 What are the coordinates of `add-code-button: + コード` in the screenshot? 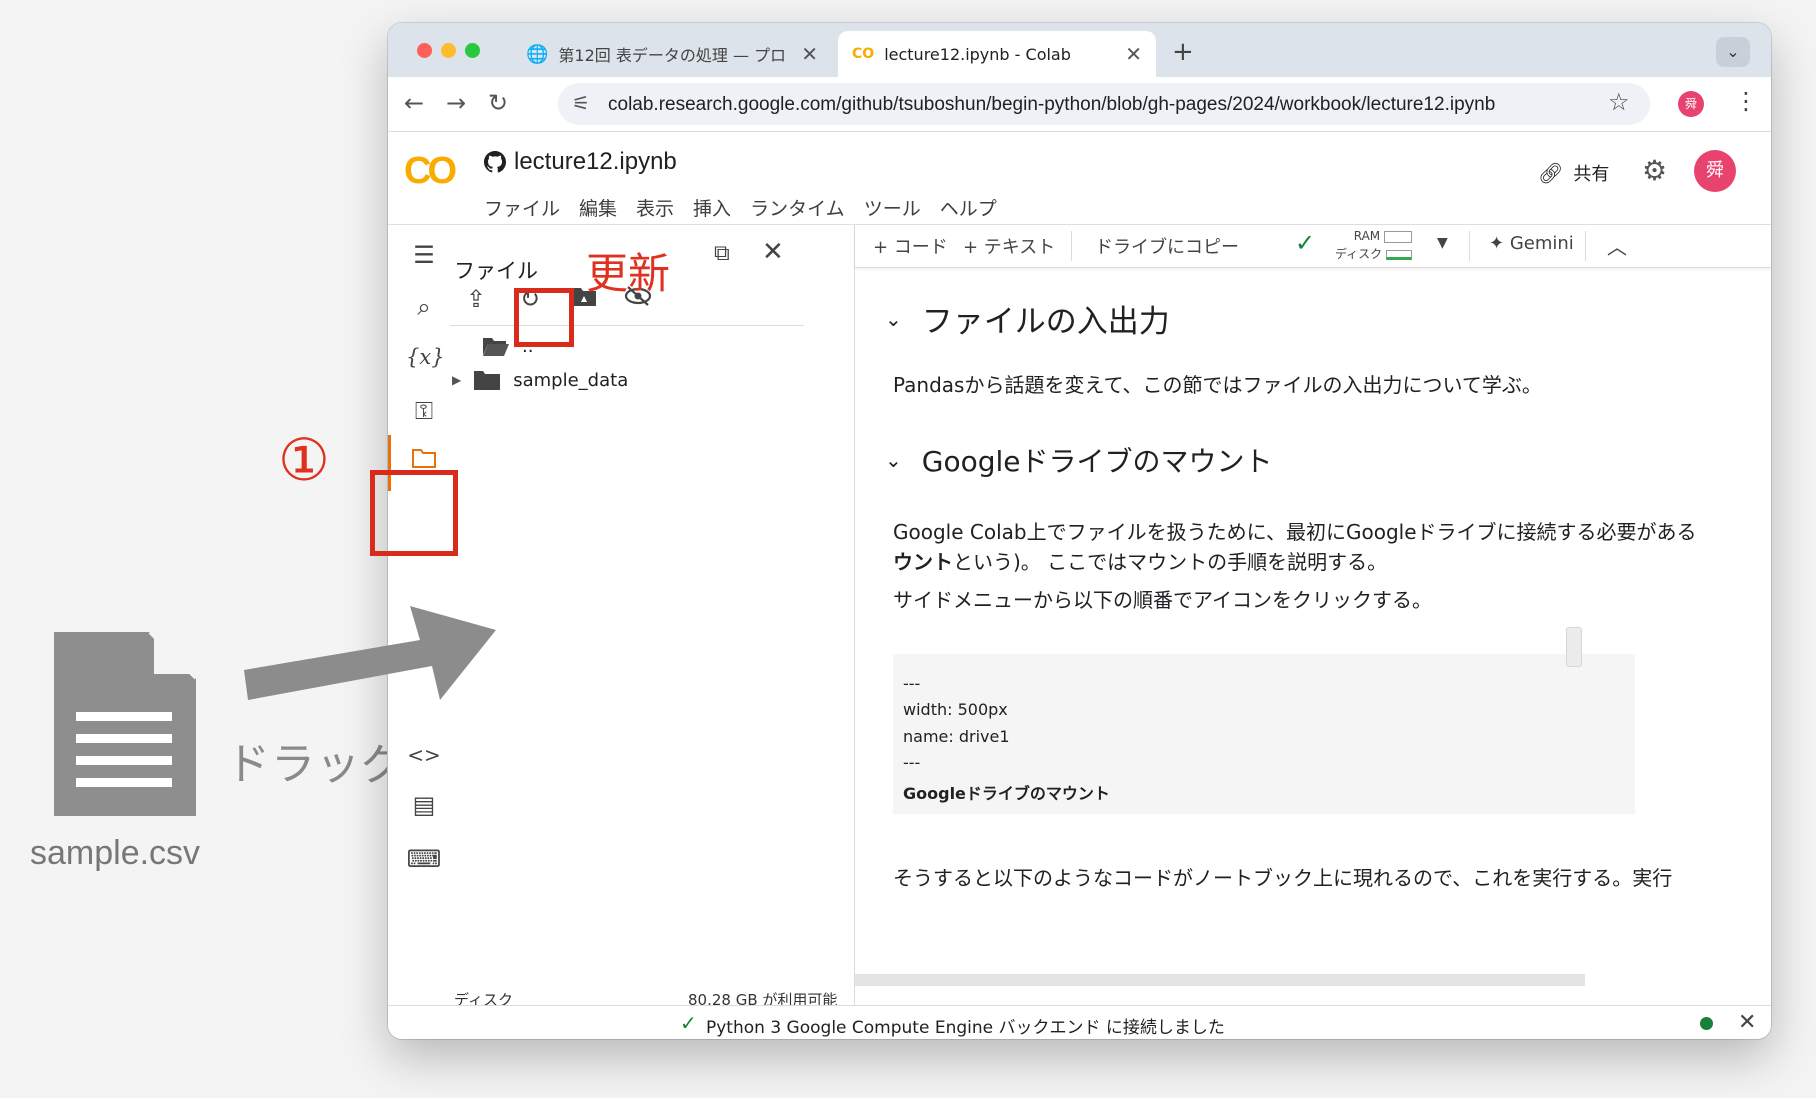 It's located at (910, 246).